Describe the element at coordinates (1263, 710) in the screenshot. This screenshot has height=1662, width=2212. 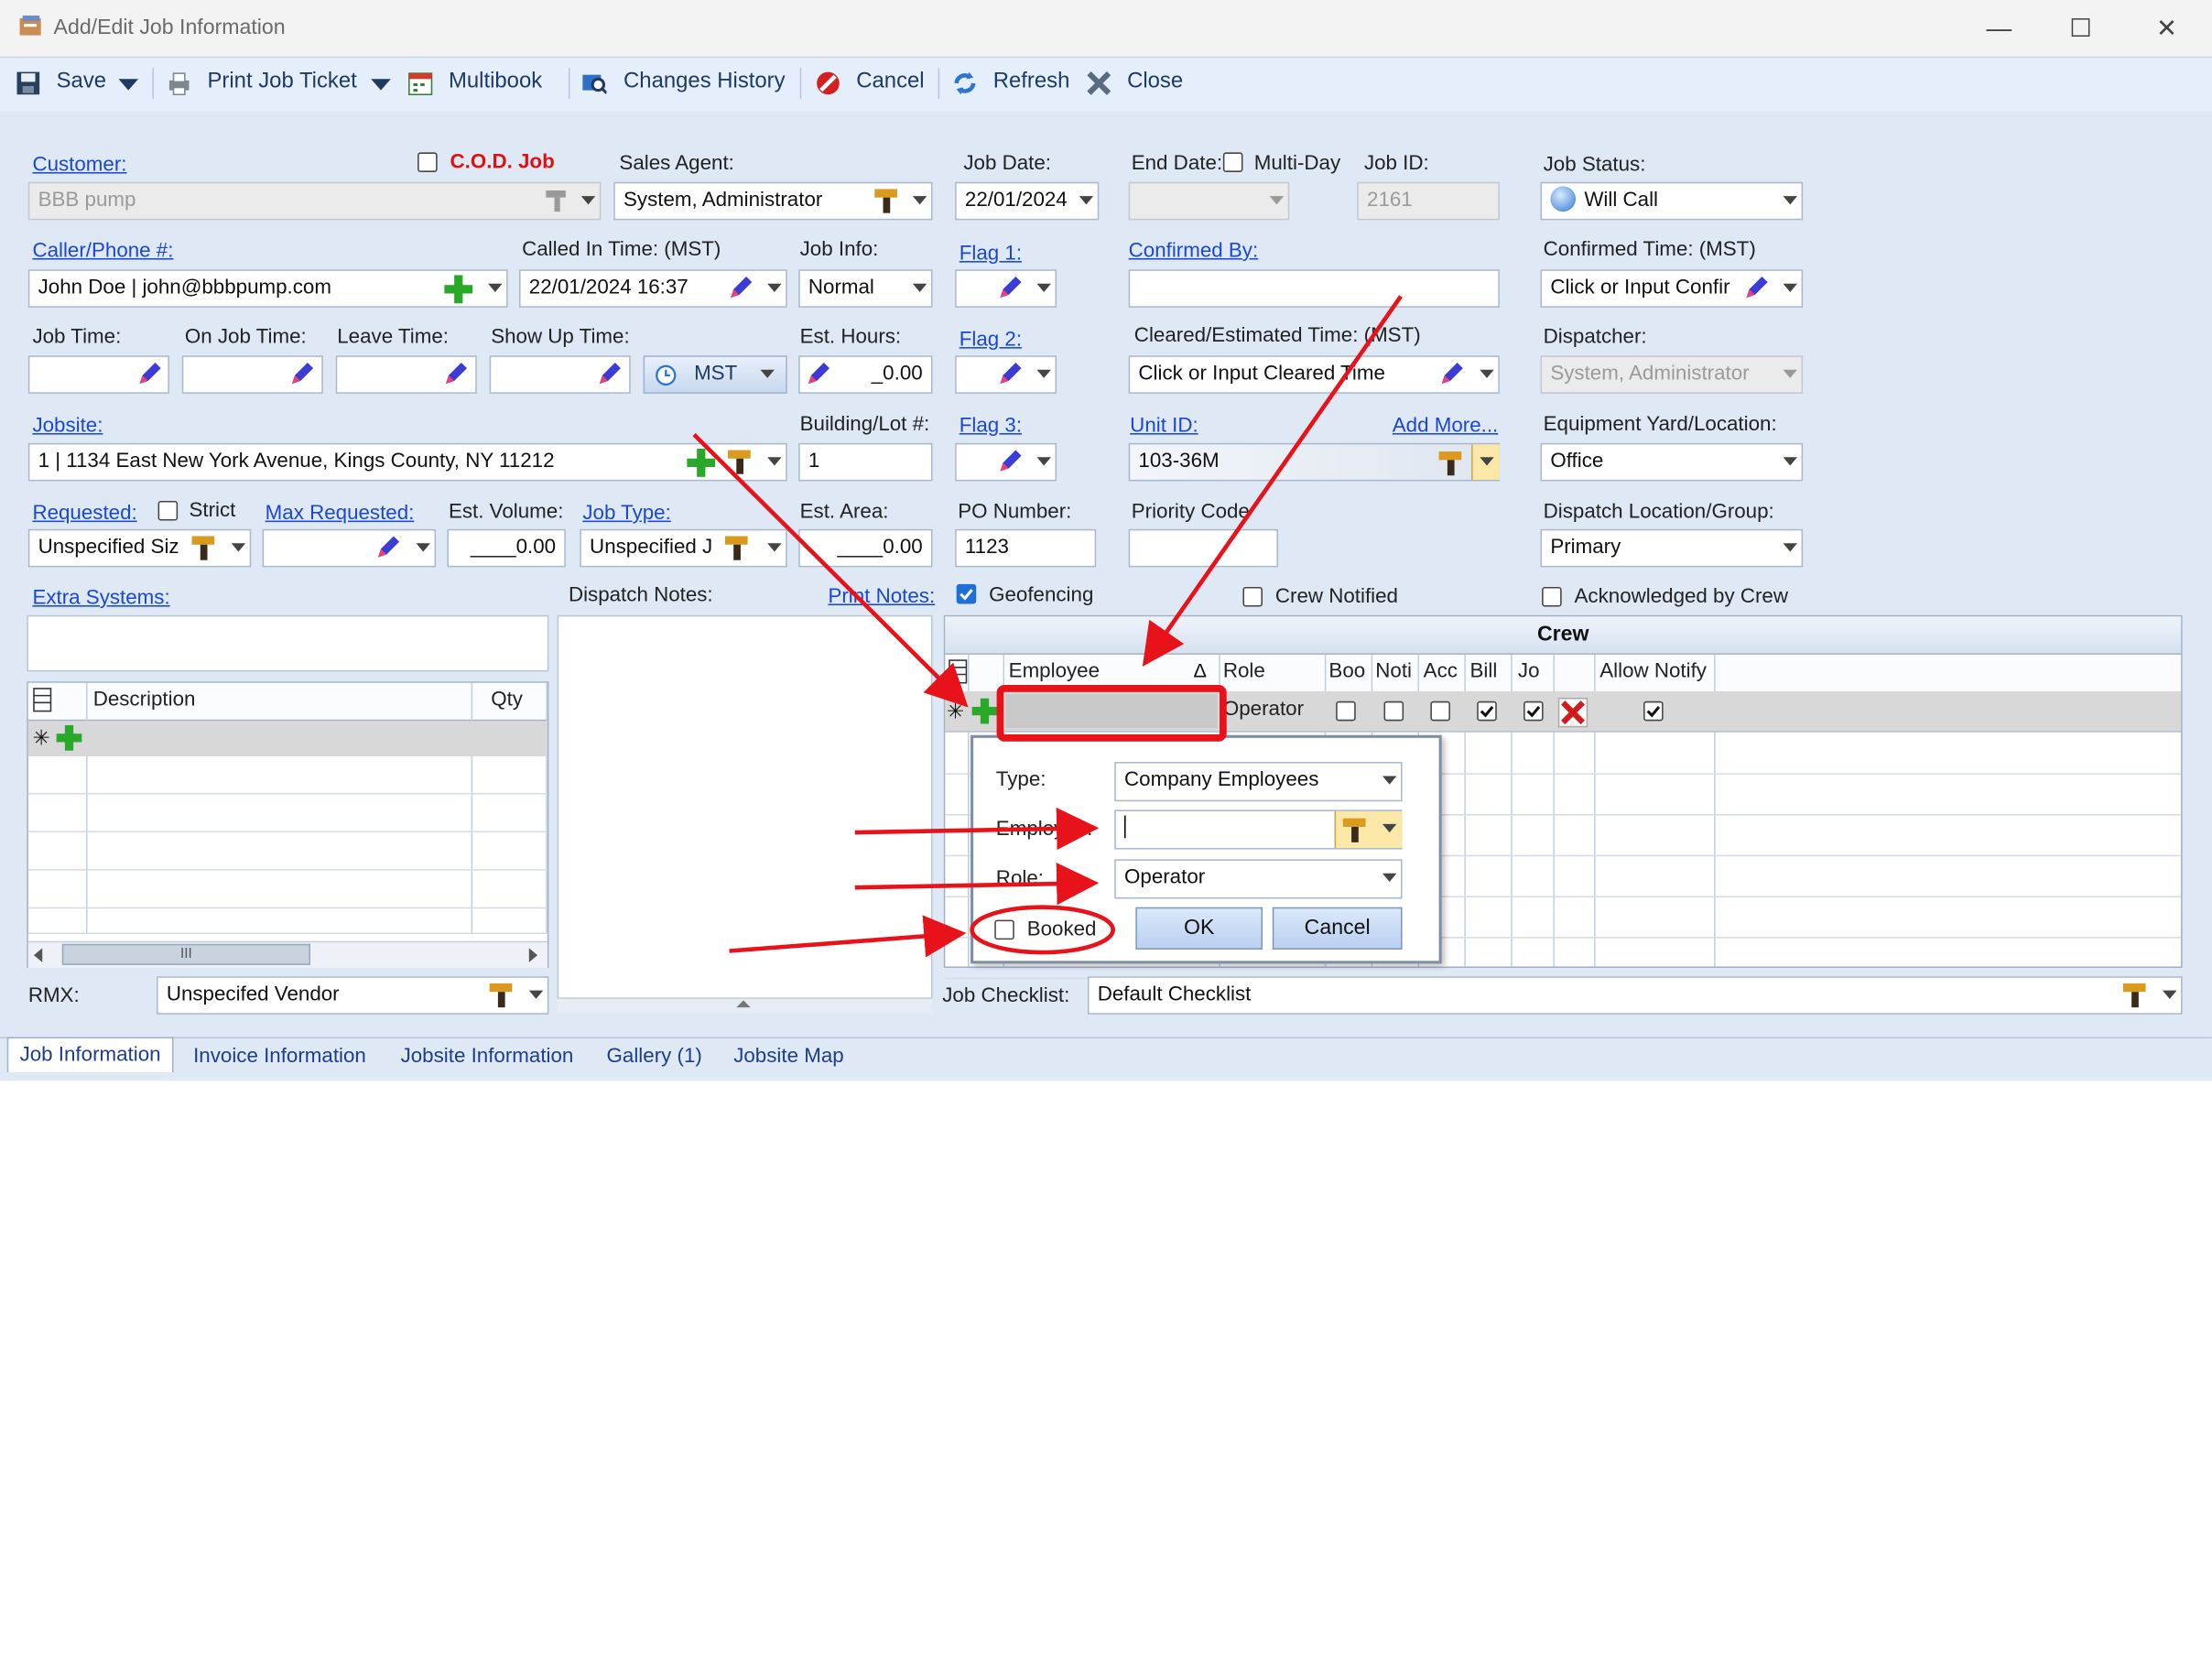
I see `role-cell: Operator` at that location.